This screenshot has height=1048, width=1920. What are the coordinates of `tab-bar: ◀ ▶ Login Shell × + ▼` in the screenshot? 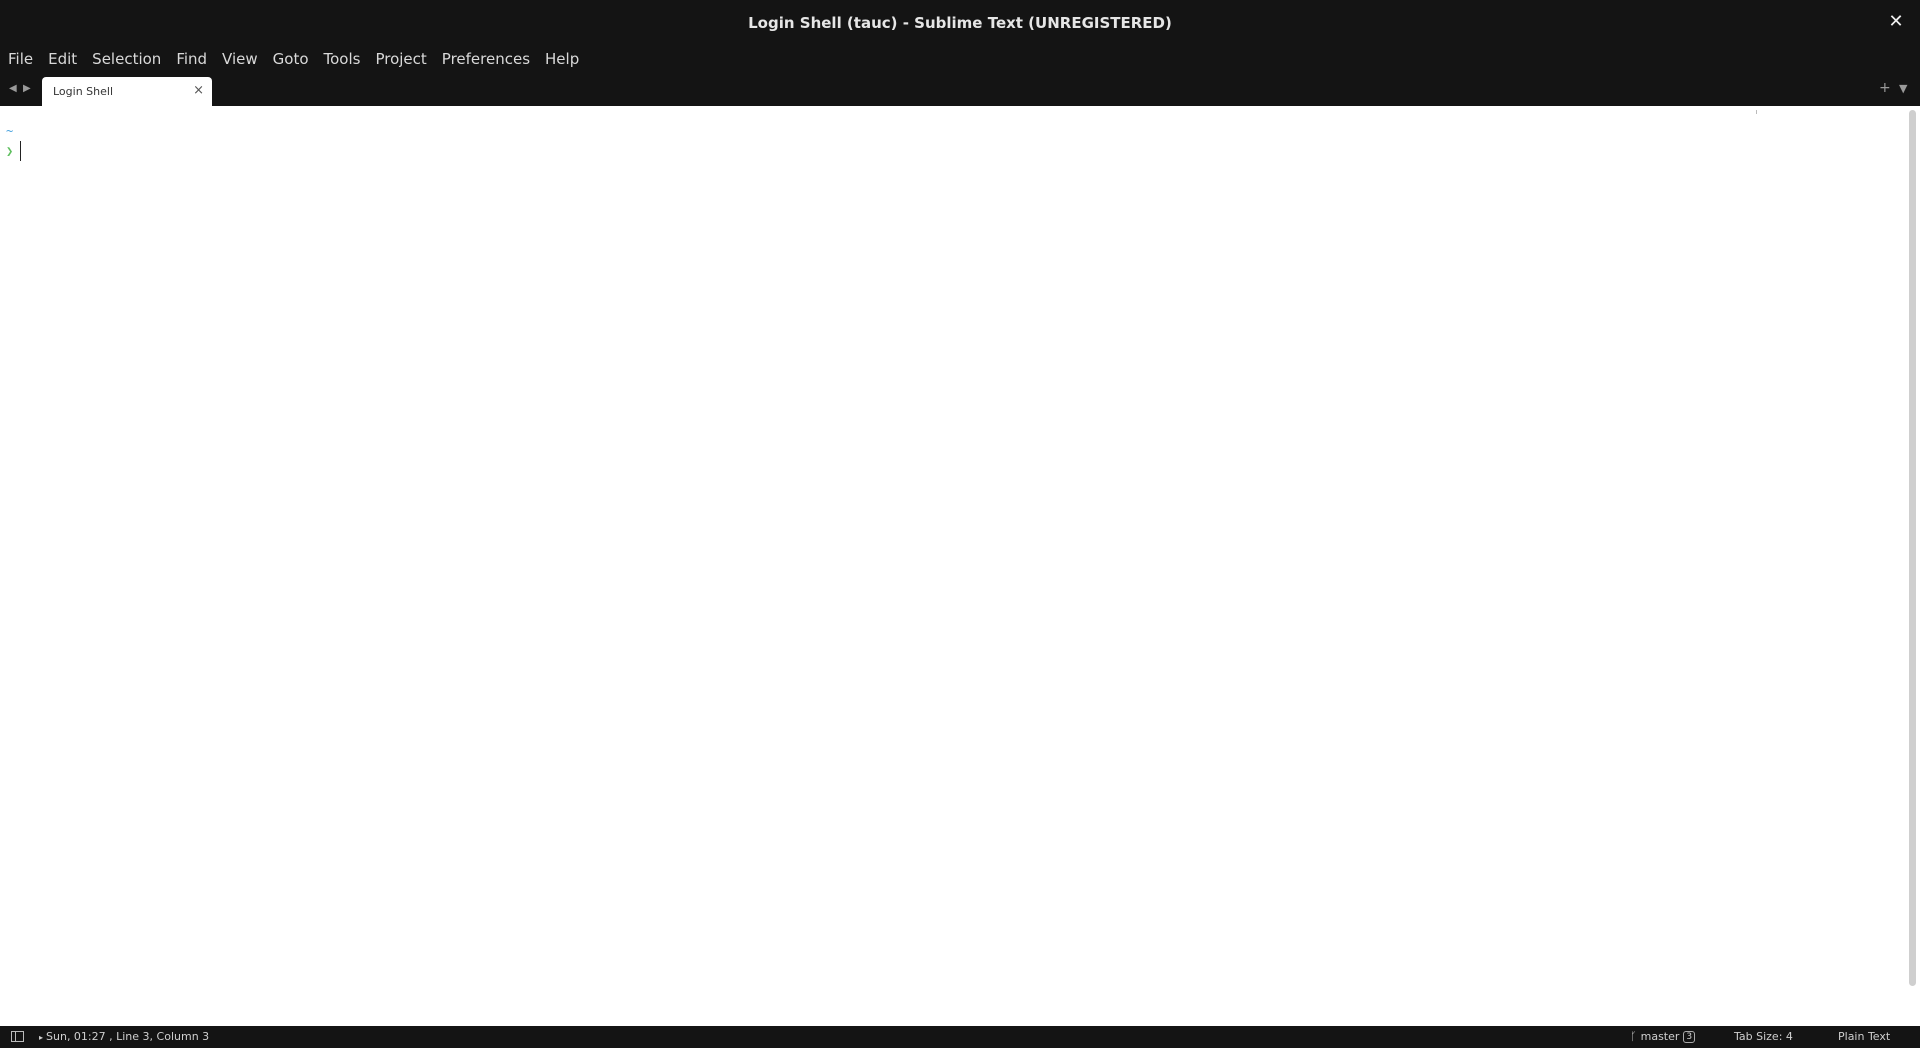 It's located at (960, 89).